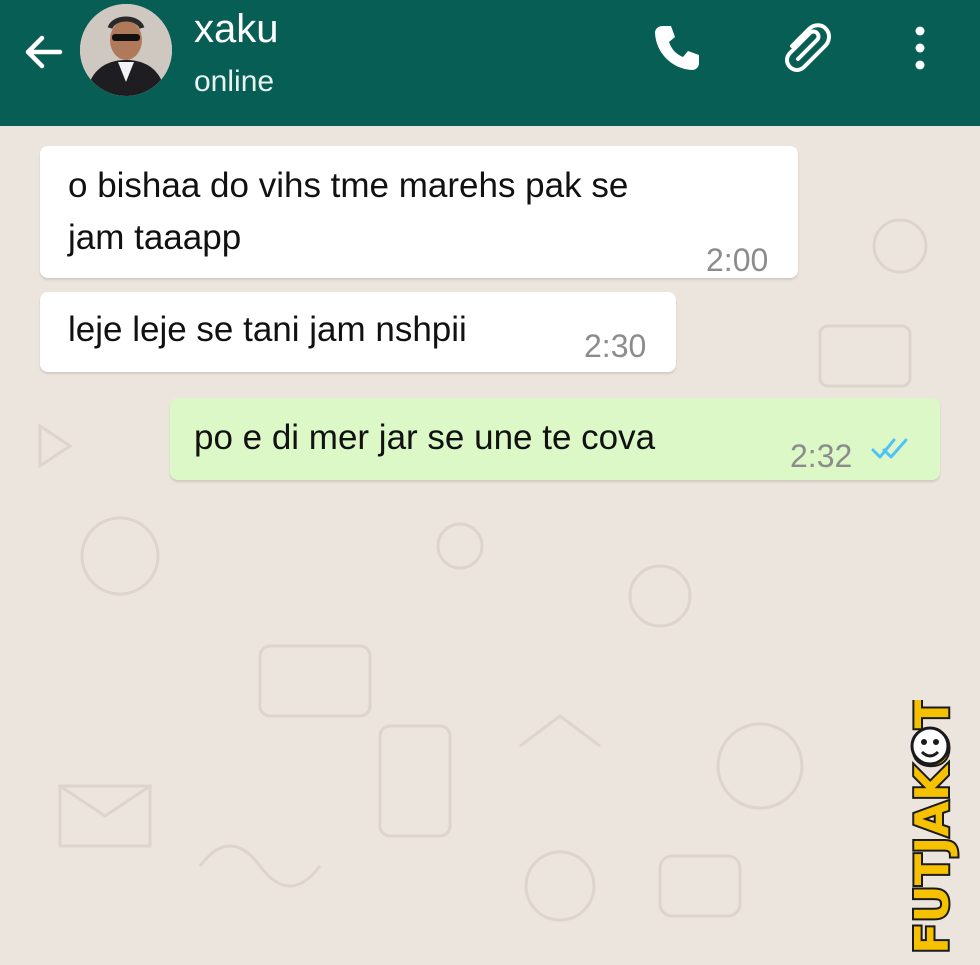 The height and width of the screenshot is (965, 980). What do you see at coordinates (615, 346) in the screenshot?
I see `message-time: 2:30` at bounding box center [615, 346].